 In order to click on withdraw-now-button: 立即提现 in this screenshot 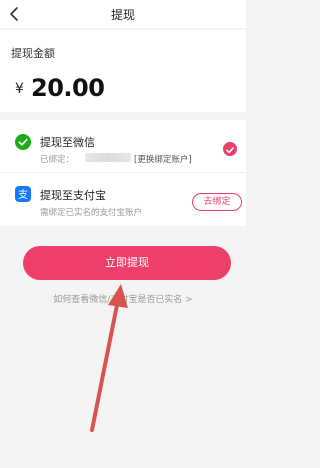, I will do `click(127, 263)`.